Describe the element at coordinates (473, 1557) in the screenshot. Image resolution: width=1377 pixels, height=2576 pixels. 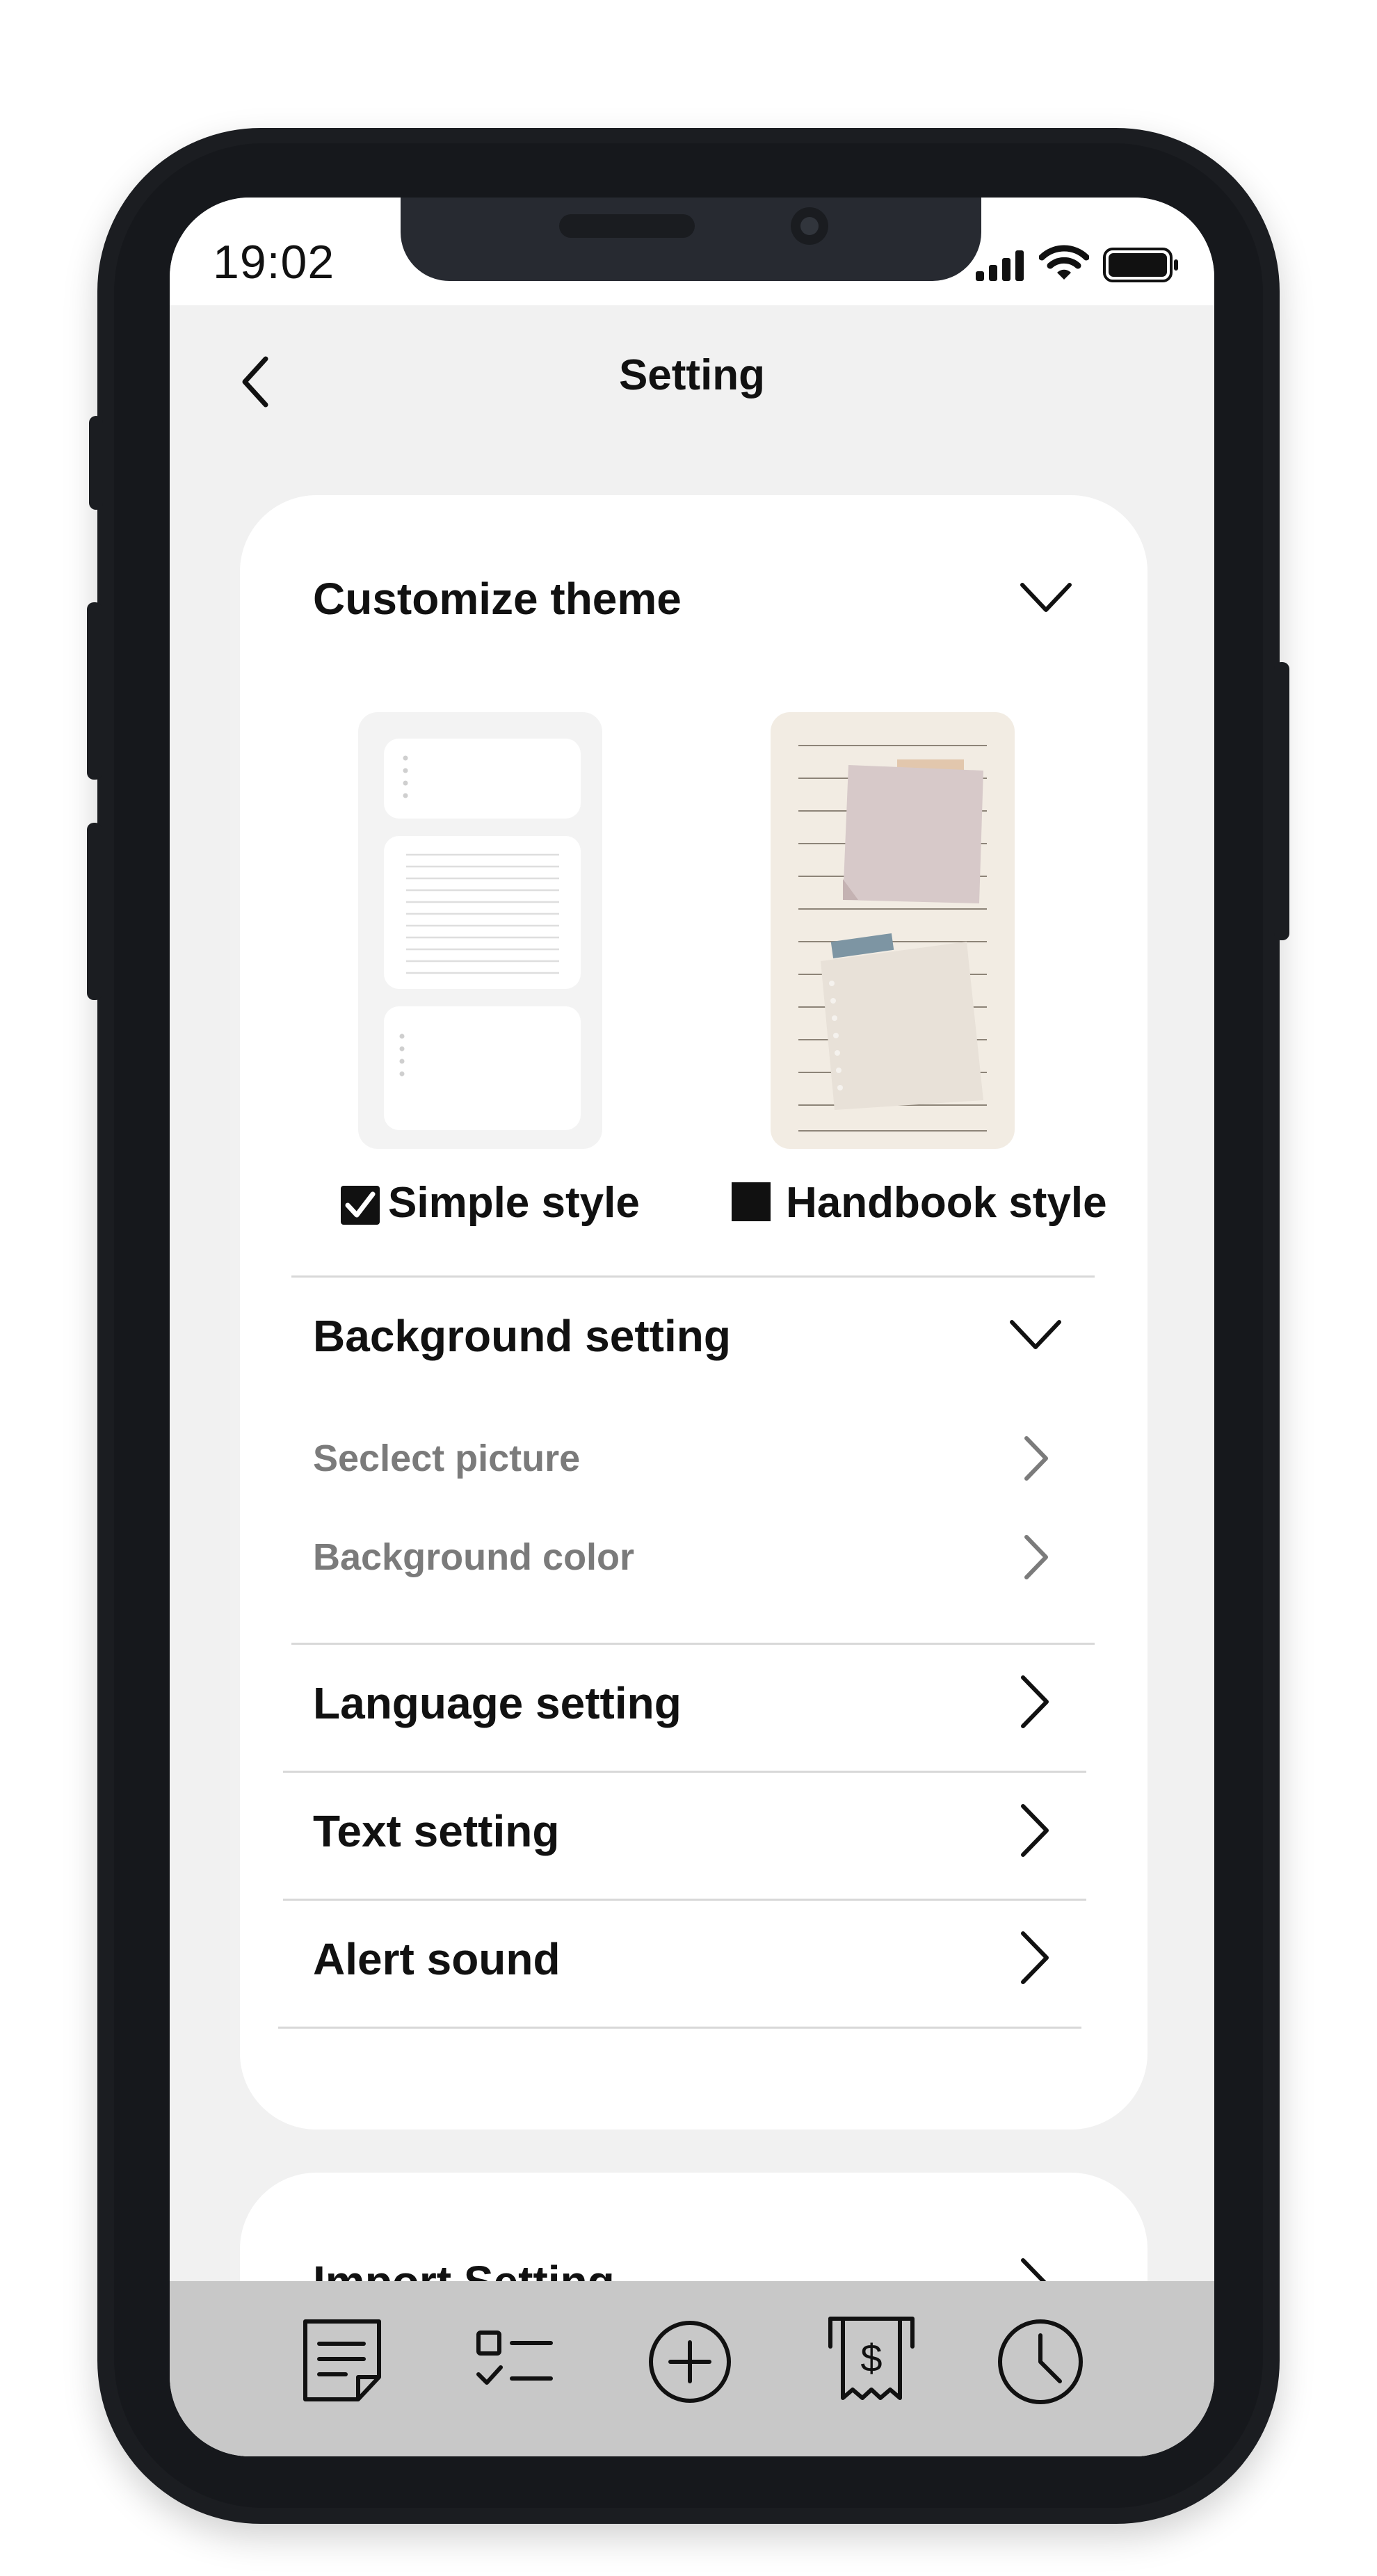
I see `background-color-item: Background color` at that location.